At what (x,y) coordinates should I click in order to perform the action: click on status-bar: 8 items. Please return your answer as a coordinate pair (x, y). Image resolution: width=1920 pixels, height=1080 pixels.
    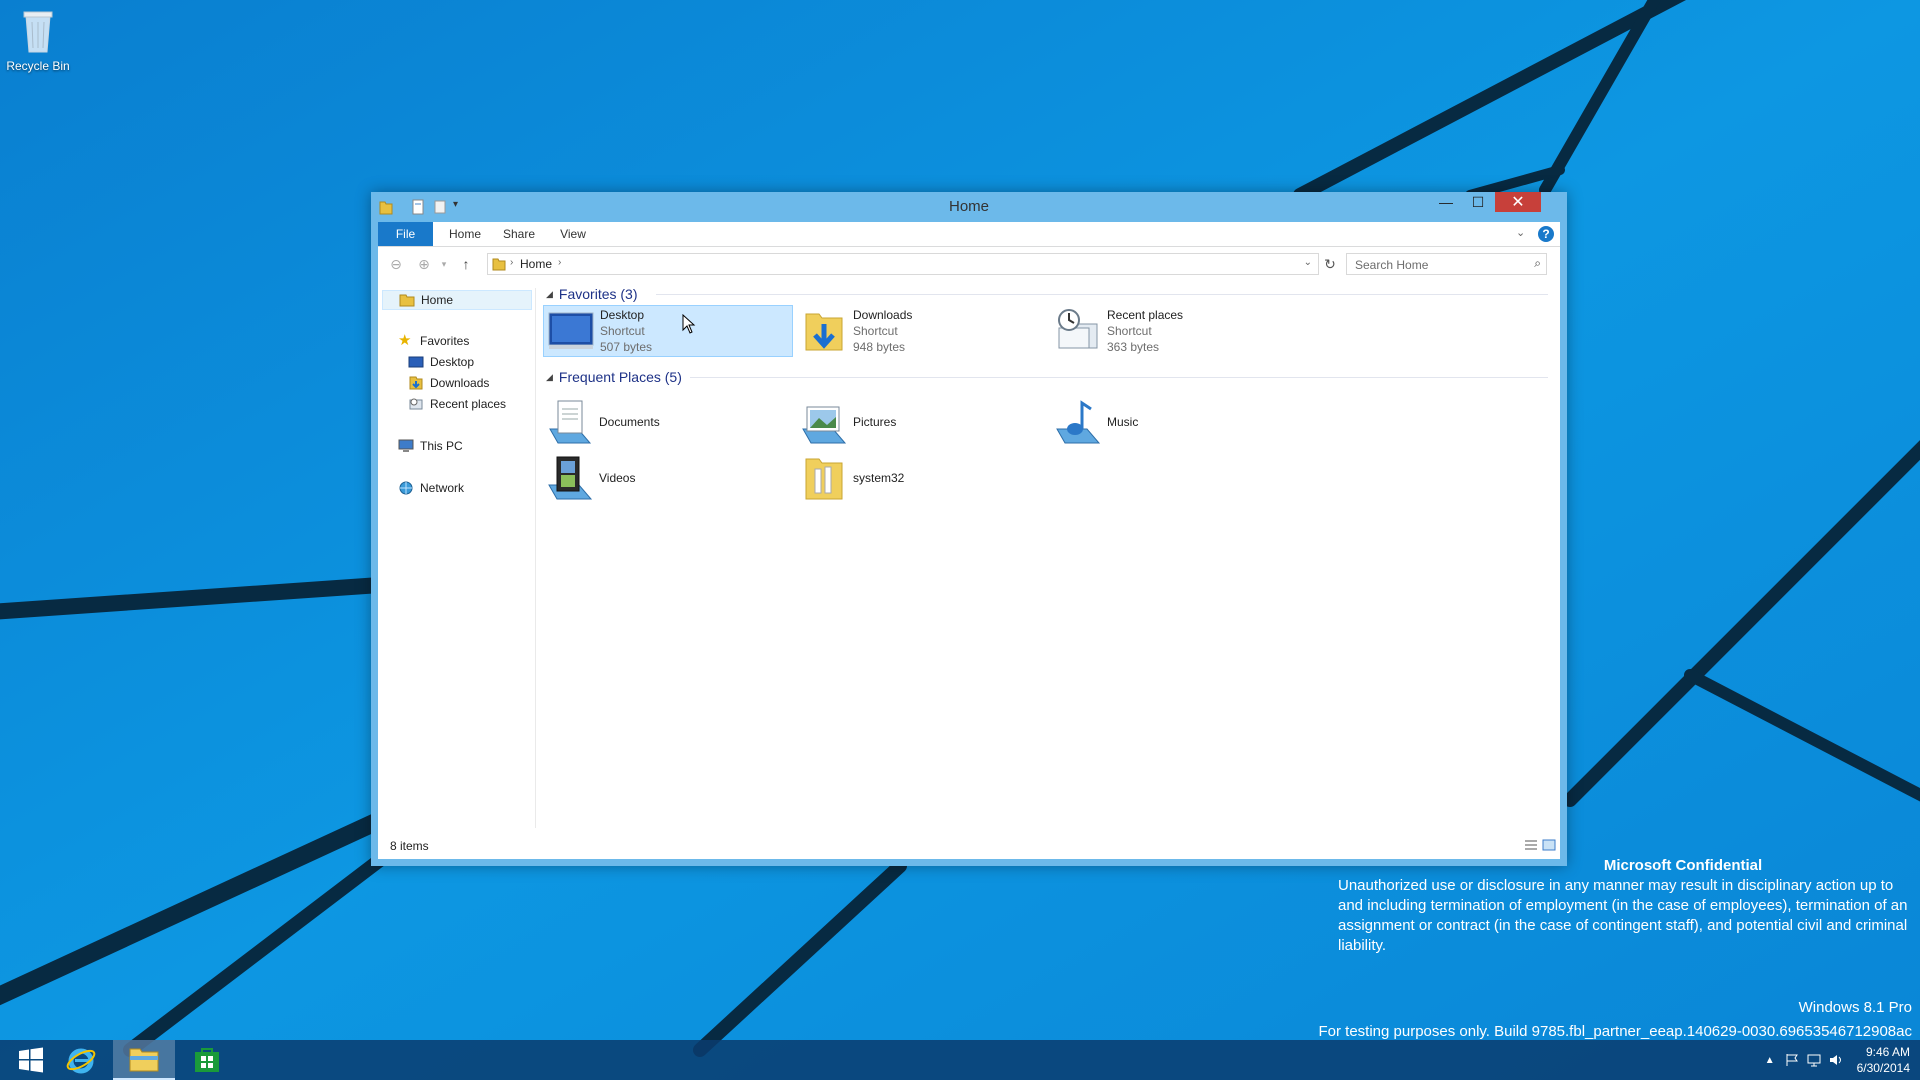
    Looking at the image, I should click on (969, 845).